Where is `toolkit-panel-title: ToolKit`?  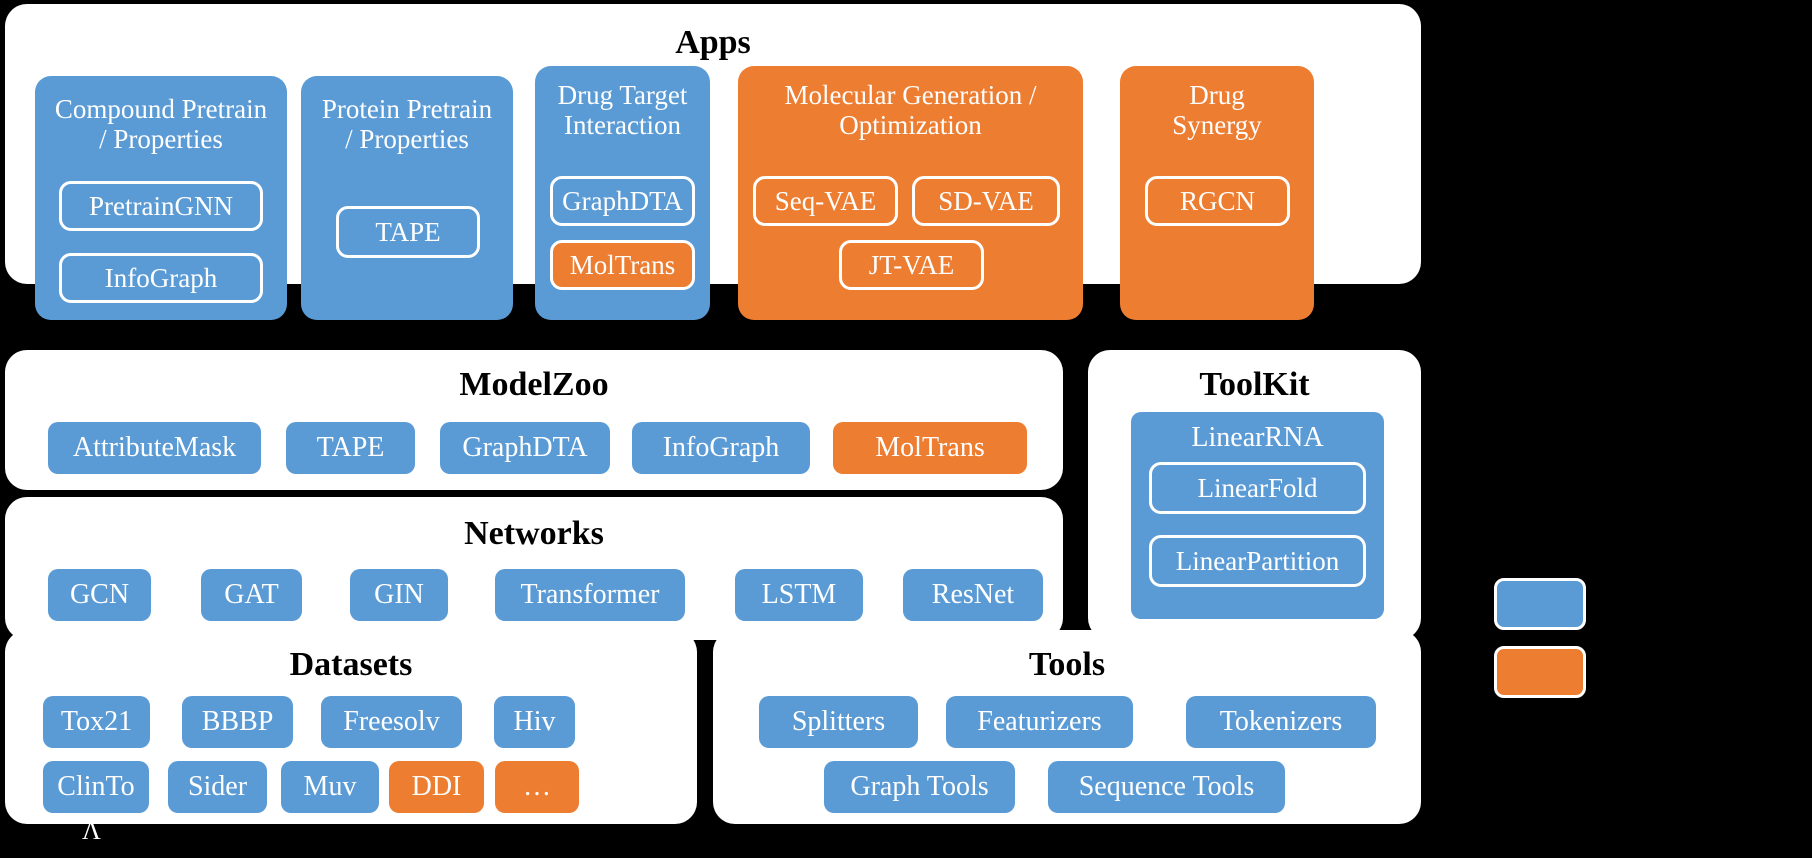
toolkit-panel-title: ToolKit is located at coordinates (1254, 384).